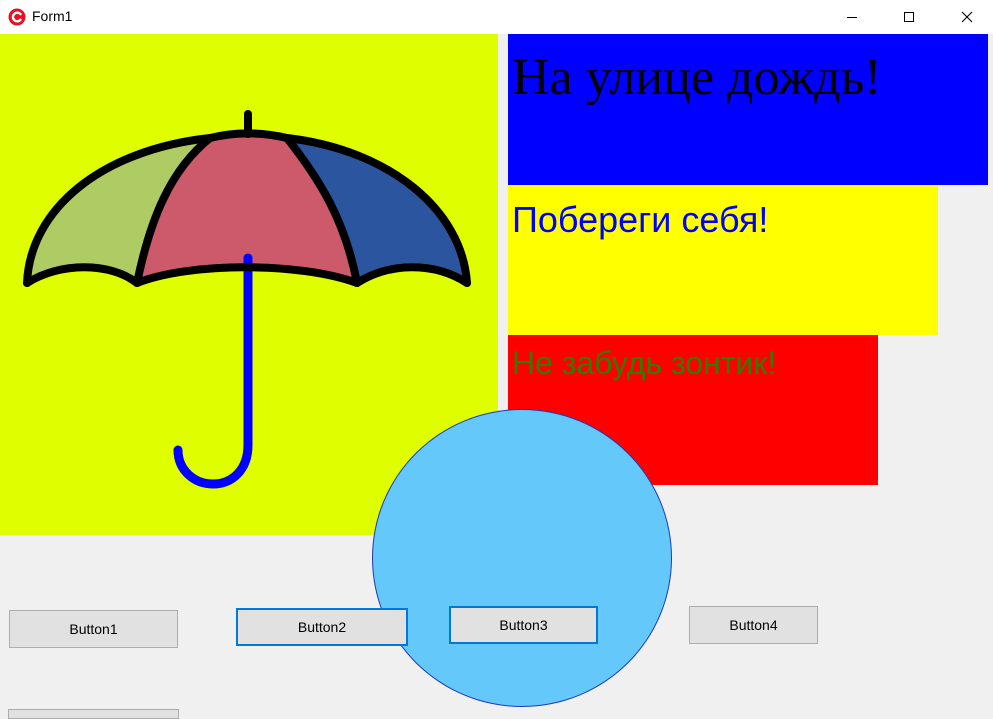 This screenshot has width=993, height=719. What do you see at coordinates (723, 260) in the screenshot?
I see `yellow-label-panel: Побереги себя!` at bounding box center [723, 260].